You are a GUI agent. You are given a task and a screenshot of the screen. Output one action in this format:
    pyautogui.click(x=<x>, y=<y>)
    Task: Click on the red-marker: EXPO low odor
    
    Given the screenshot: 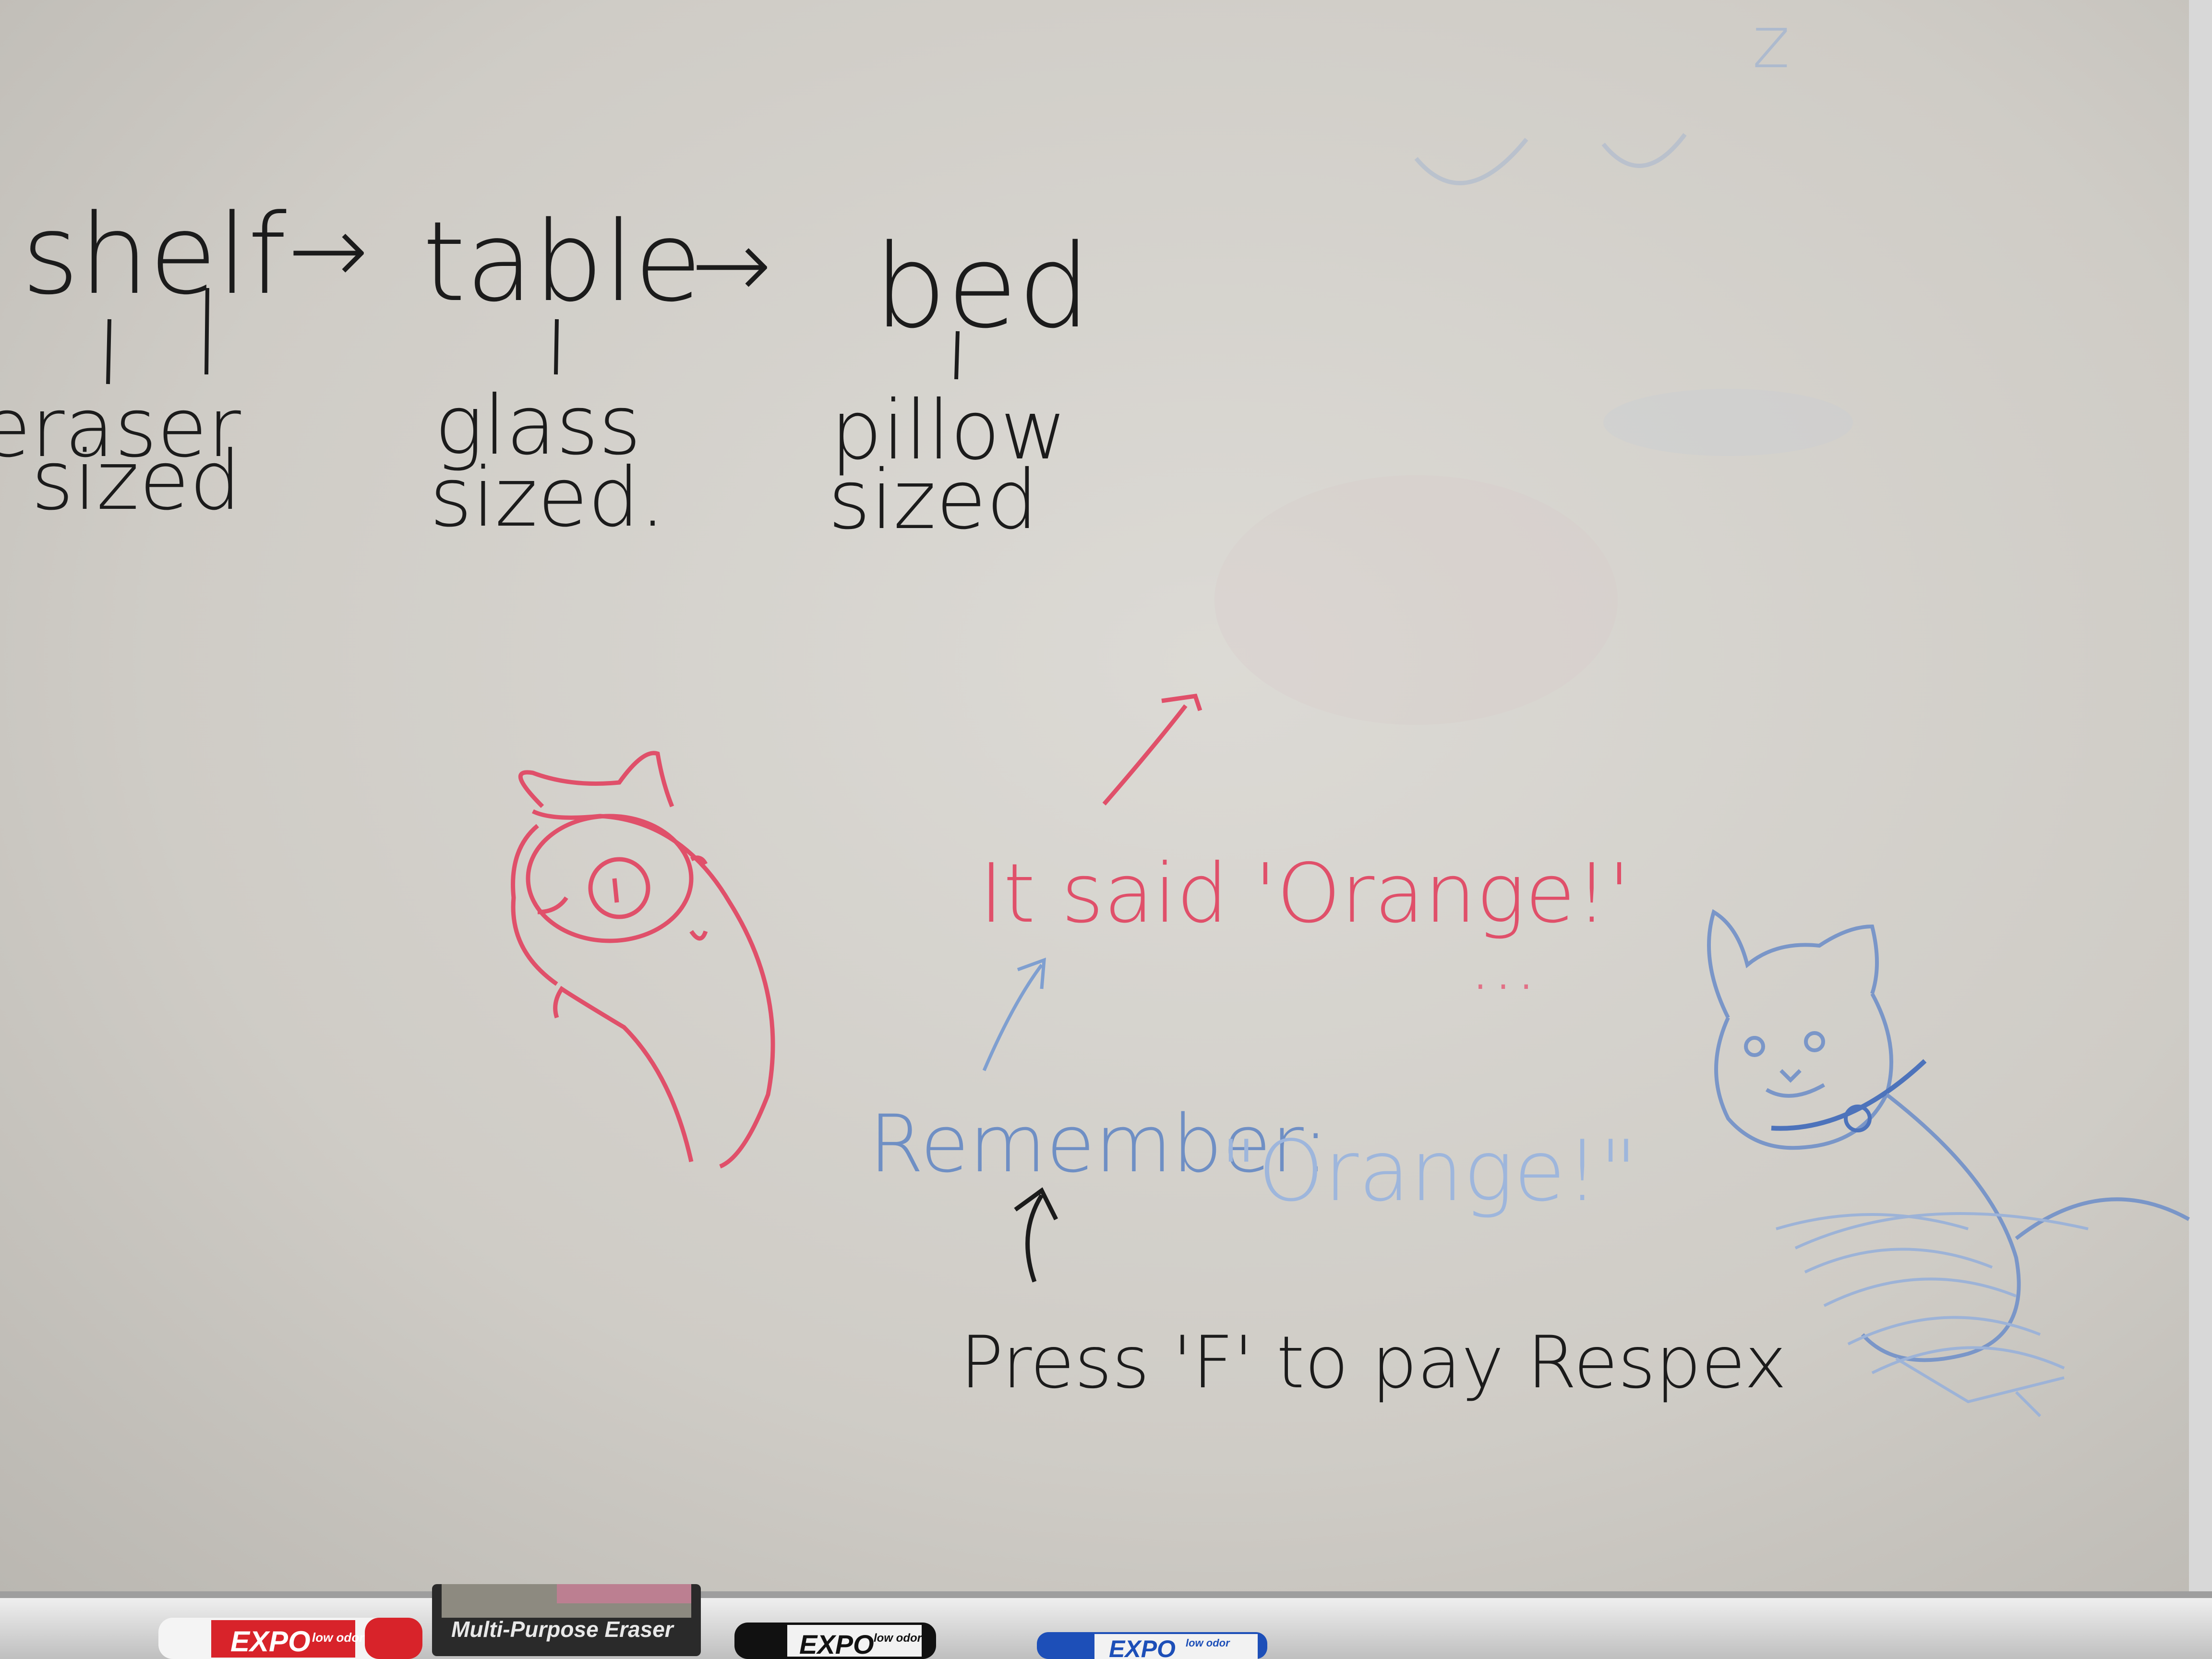 What is the action you would take?
    pyautogui.click(x=290, y=1639)
    